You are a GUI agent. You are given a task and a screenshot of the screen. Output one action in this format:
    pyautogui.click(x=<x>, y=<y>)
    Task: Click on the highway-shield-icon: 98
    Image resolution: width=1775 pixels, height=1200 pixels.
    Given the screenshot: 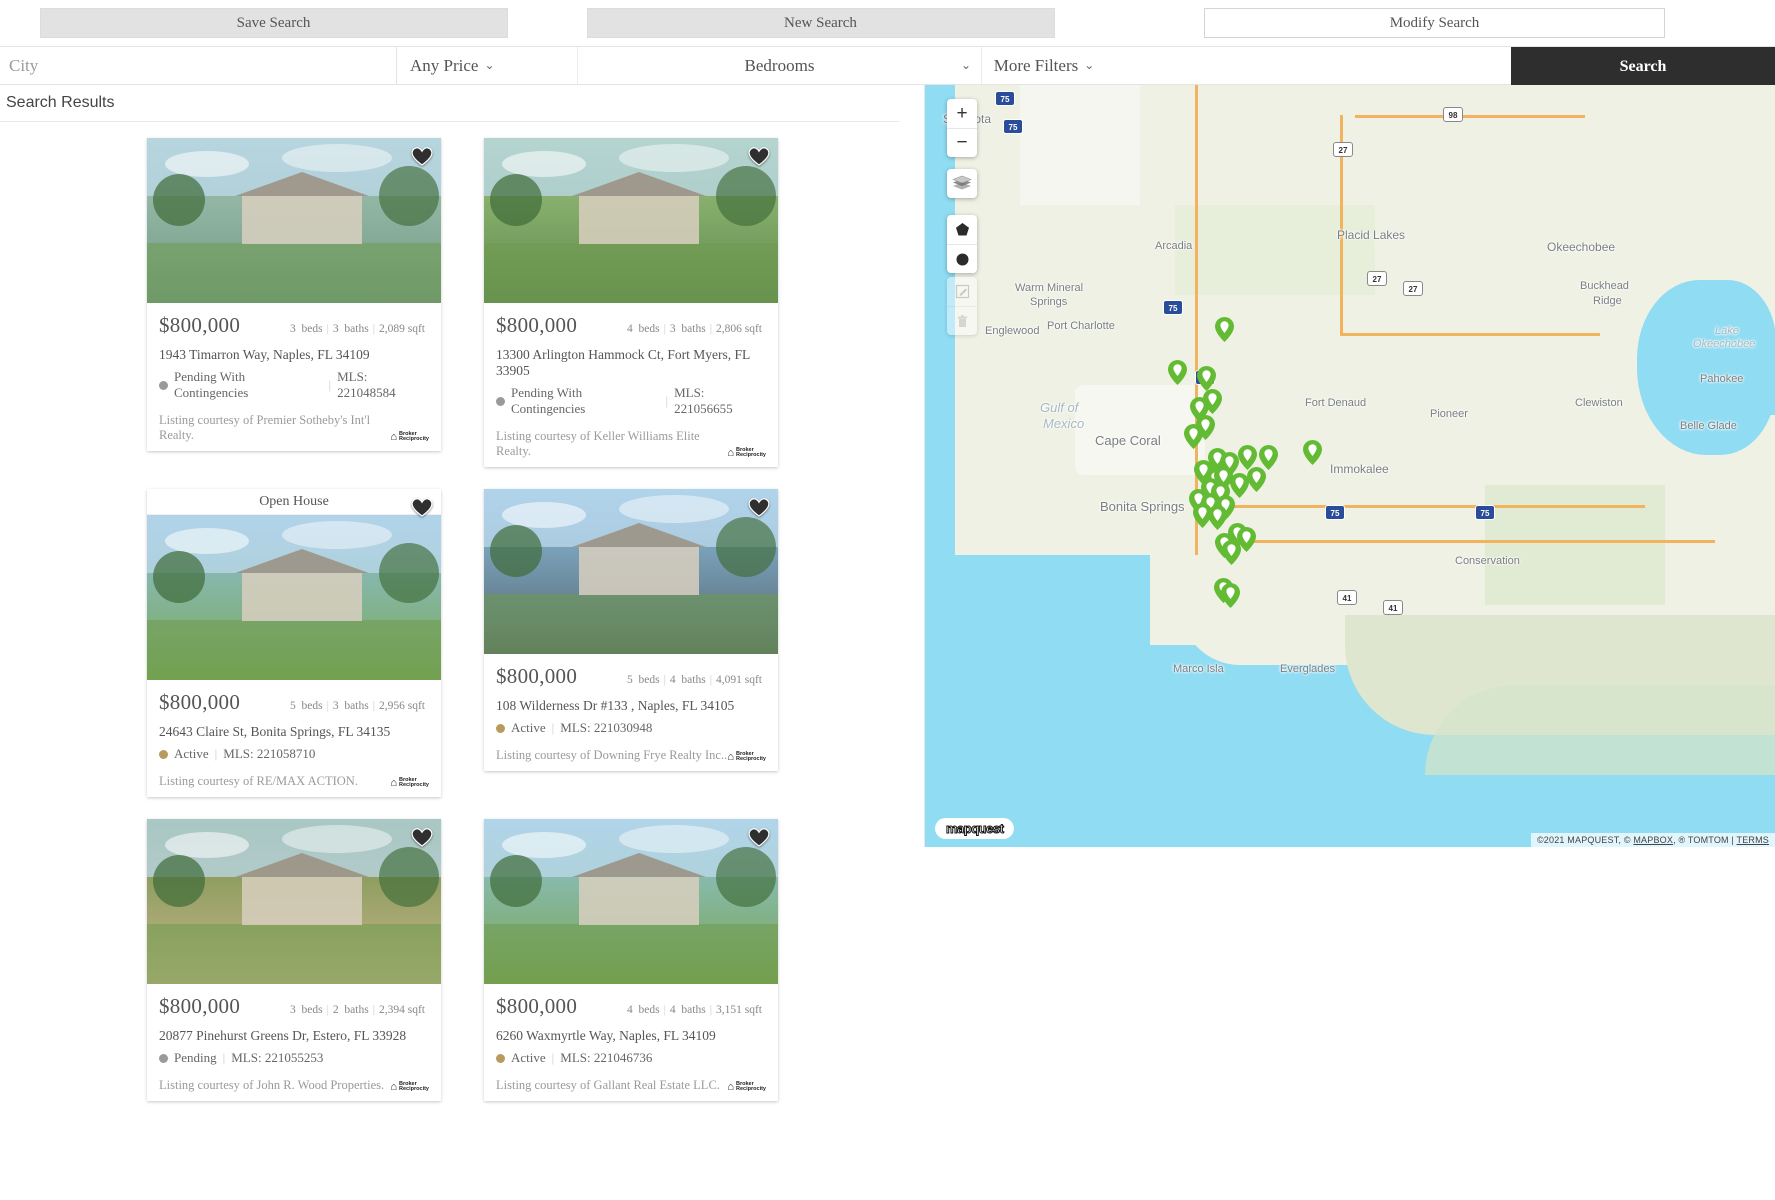 What is the action you would take?
    pyautogui.click(x=1453, y=114)
    